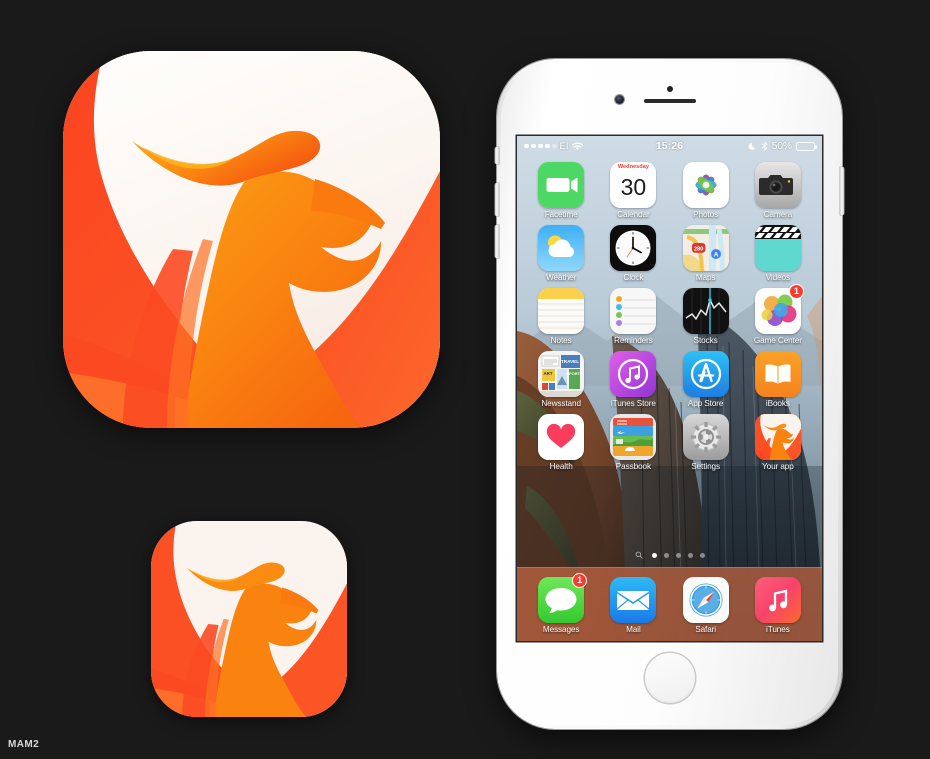  What do you see at coordinates (561, 185) in the screenshot?
I see `facetime-icon` at bounding box center [561, 185].